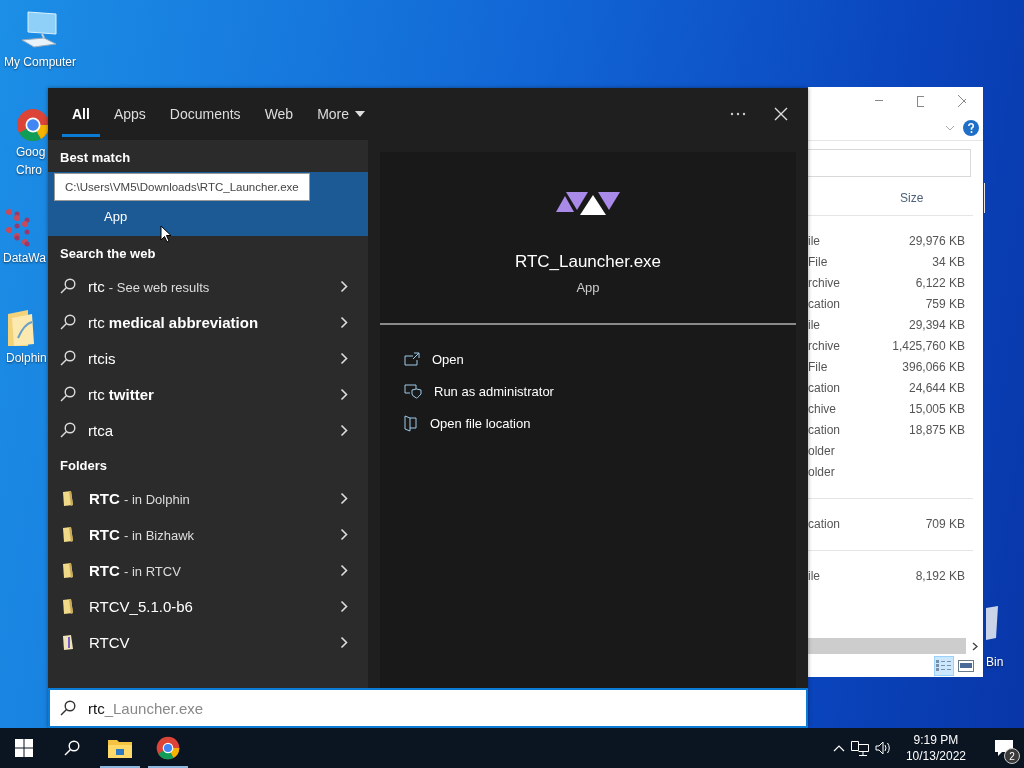 The height and width of the screenshot is (768, 1024). I want to click on web-result: rtcis, so click(208, 358).